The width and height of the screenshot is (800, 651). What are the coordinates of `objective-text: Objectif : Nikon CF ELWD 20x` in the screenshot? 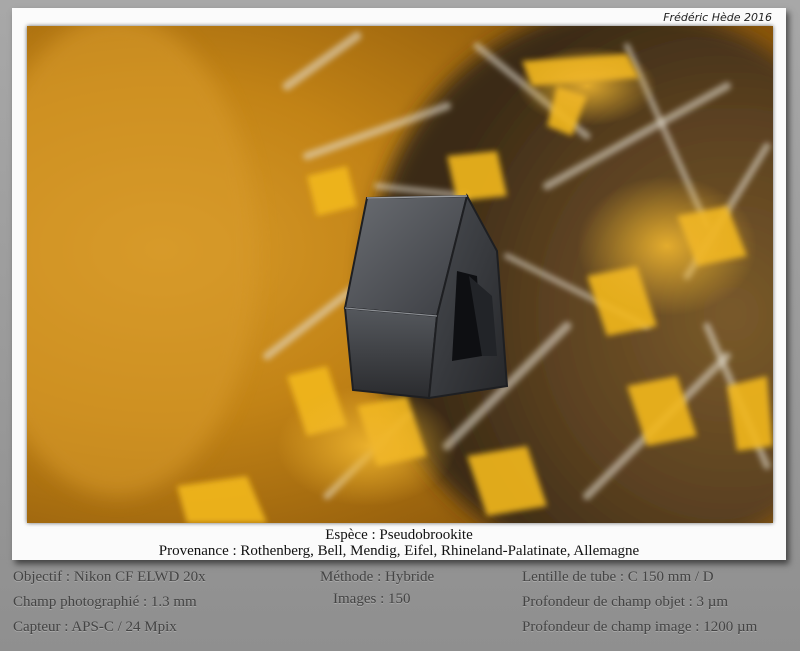 It's located at (109, 577).